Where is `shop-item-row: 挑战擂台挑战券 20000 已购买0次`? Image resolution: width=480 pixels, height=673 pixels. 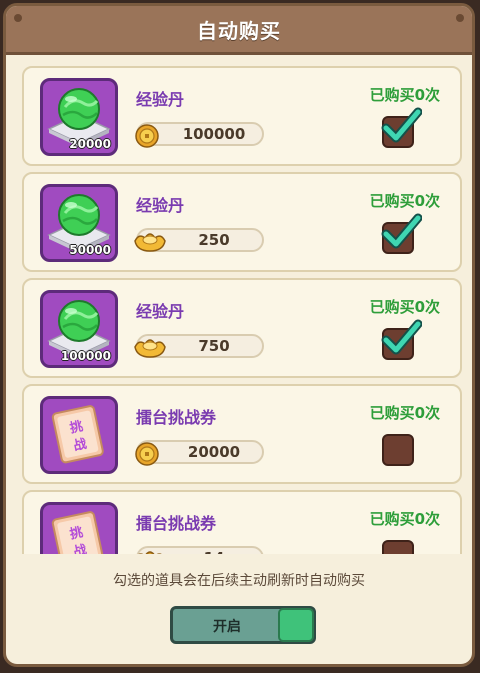 shop-item-row: 挑战擂台挑战券 20000 已购买0次 is located at coordinates (242, 434).